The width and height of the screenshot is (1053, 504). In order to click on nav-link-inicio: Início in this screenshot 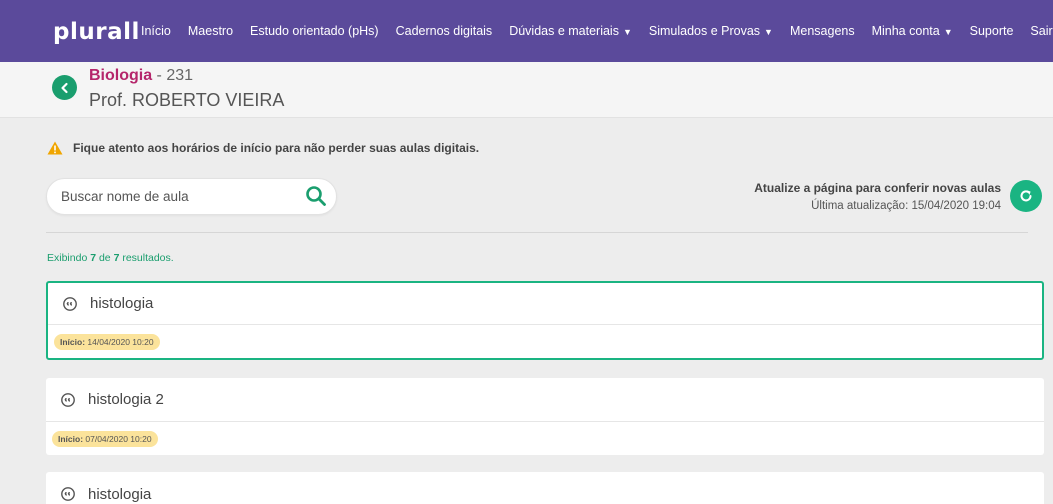, I will do `click(156, 31)`.